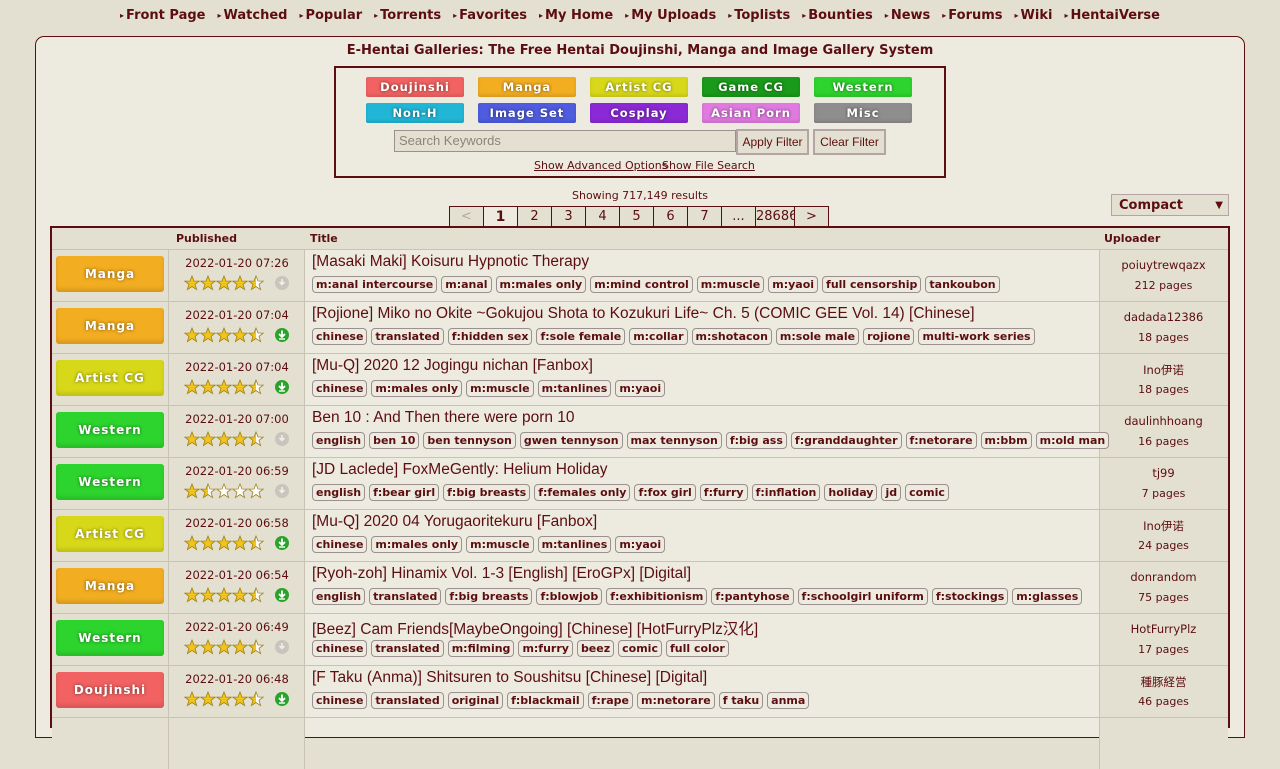 The width and height of the screenshot is (1280, 769). What do you see at coordinates (670, 16) in the screenshot?
I see `nav-item-my-uploads: ▸ My Uploads` at bounding box center [670, 16].